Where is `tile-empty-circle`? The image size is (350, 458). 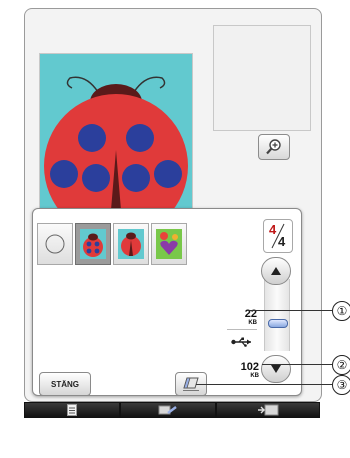
tile-empty-circle is located at coordinates (55, 244).